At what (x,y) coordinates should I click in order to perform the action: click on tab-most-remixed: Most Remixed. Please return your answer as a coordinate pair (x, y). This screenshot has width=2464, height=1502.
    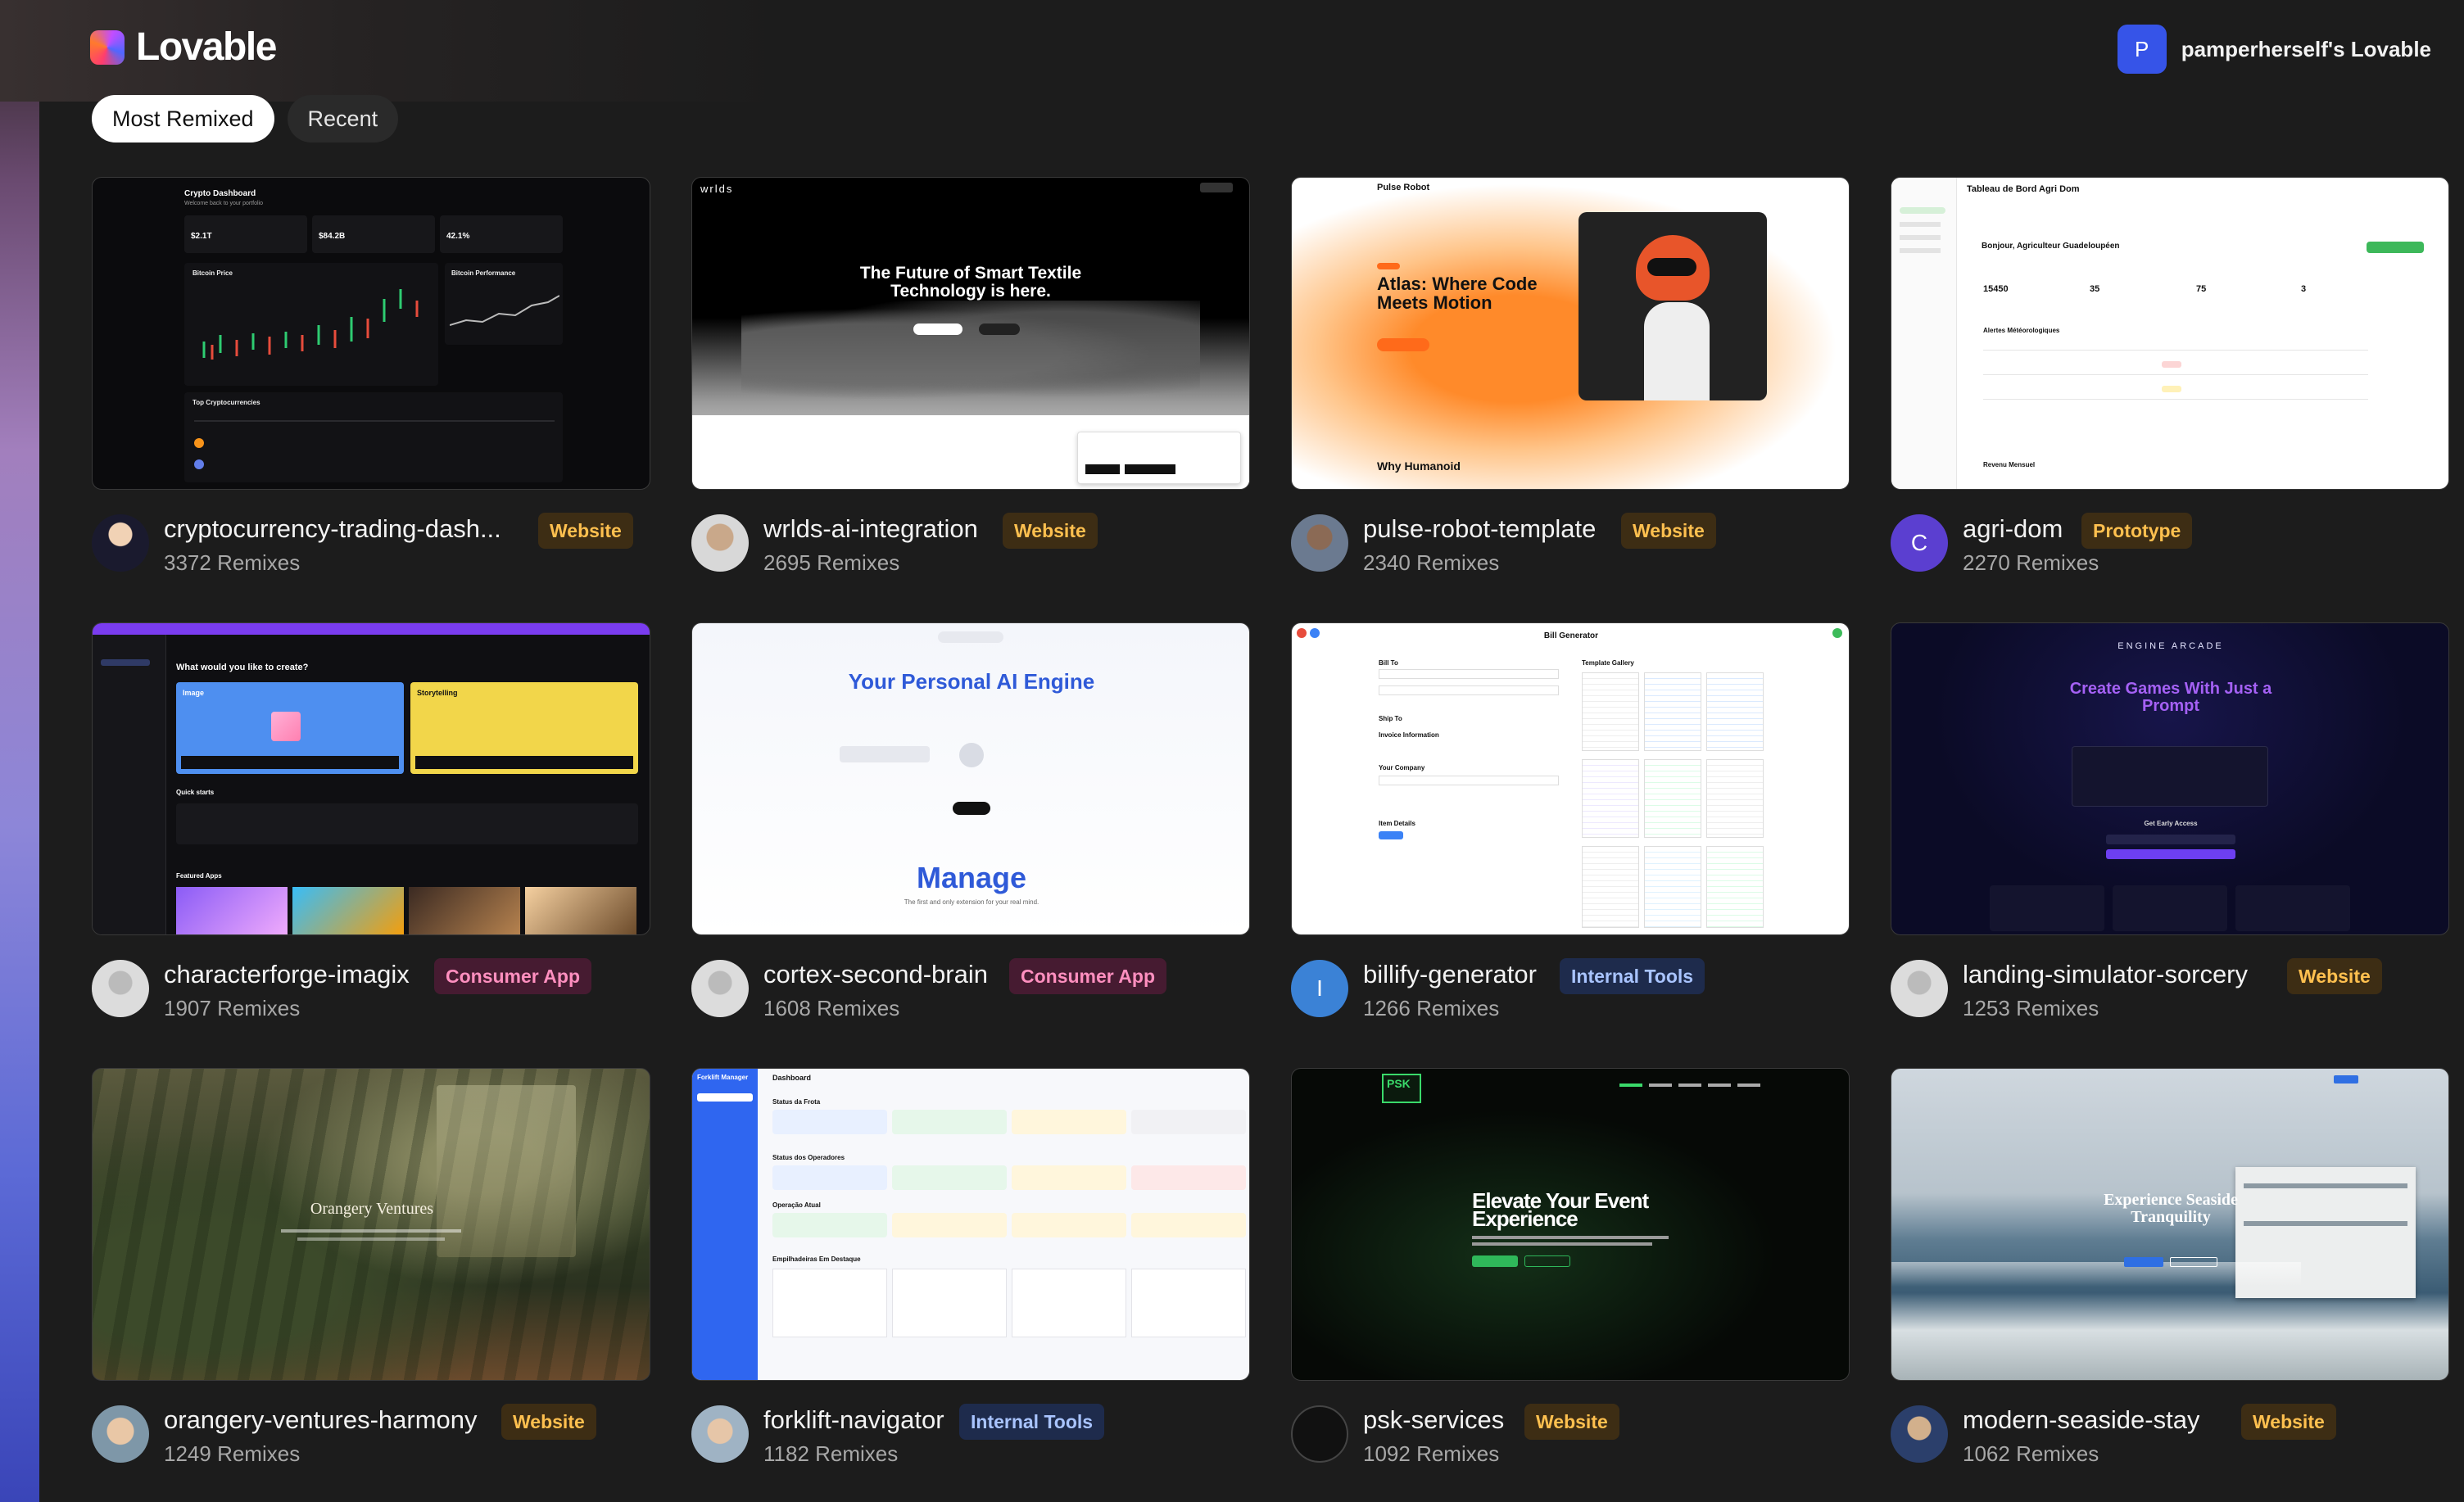
    Looking at the image, I should click on (183, 119).